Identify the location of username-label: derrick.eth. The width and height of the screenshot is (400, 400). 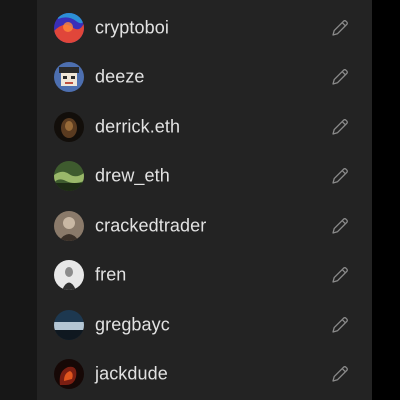
(138, 126).